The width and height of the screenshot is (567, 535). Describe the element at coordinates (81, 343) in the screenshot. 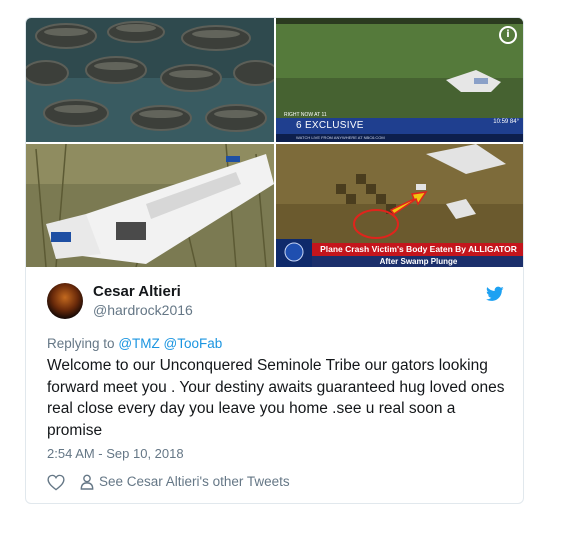

I see `replying-prefix: Replying to` at that location.